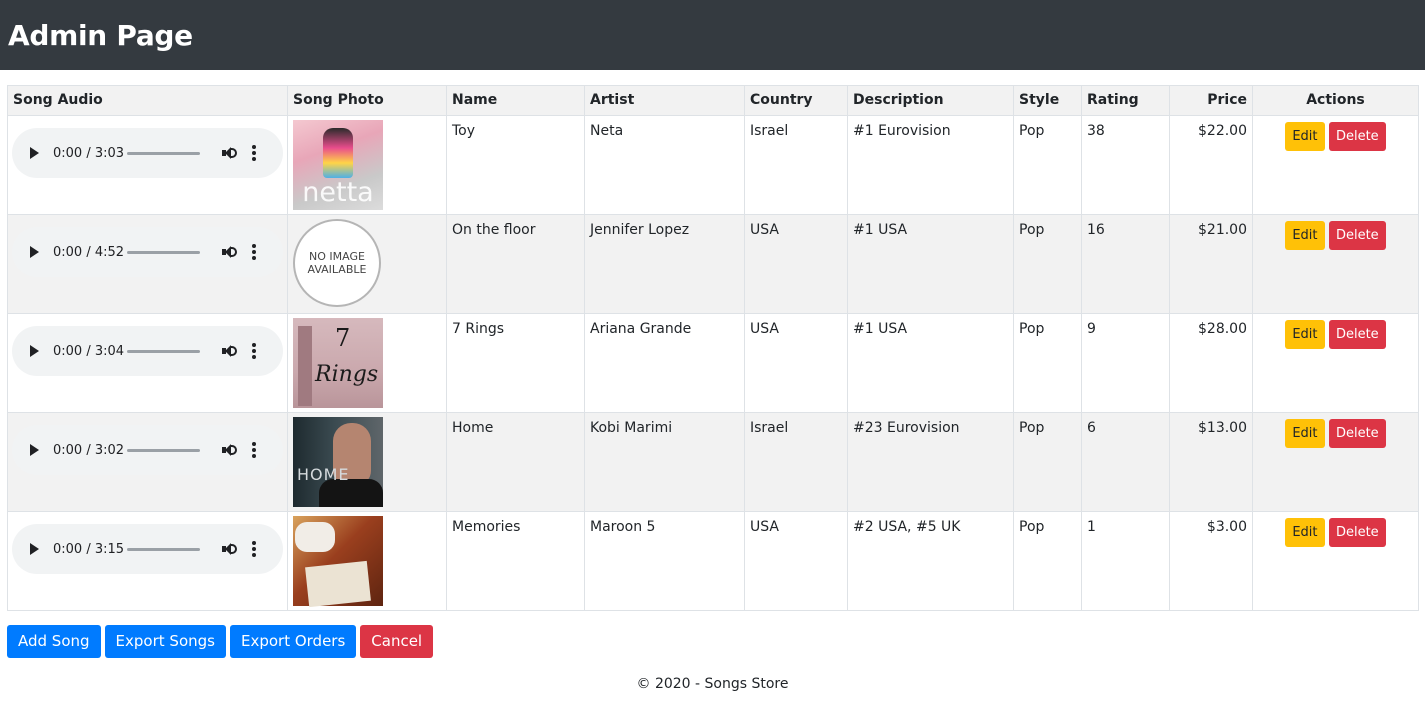  I want to click on song-country: Israel, so click(796, 165).